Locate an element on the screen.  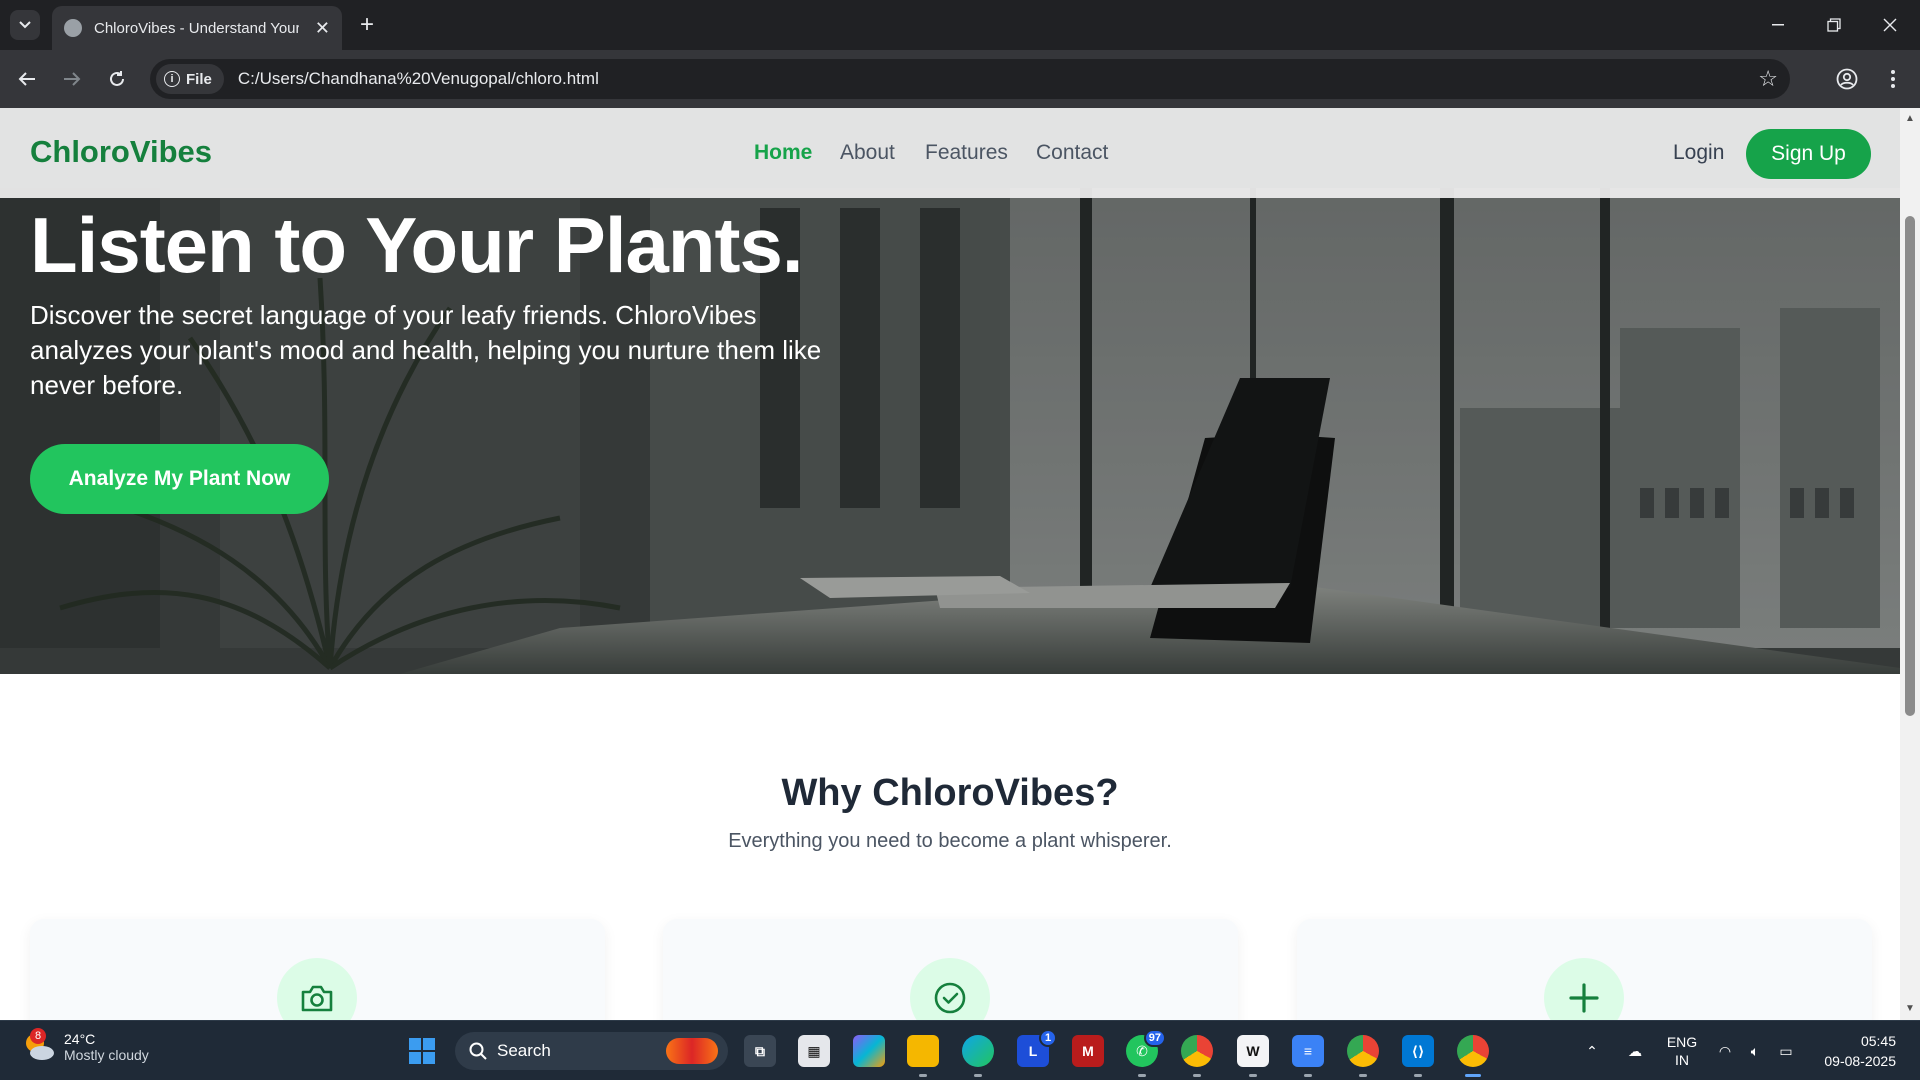
forward-button is located at coordinates (72, 79).